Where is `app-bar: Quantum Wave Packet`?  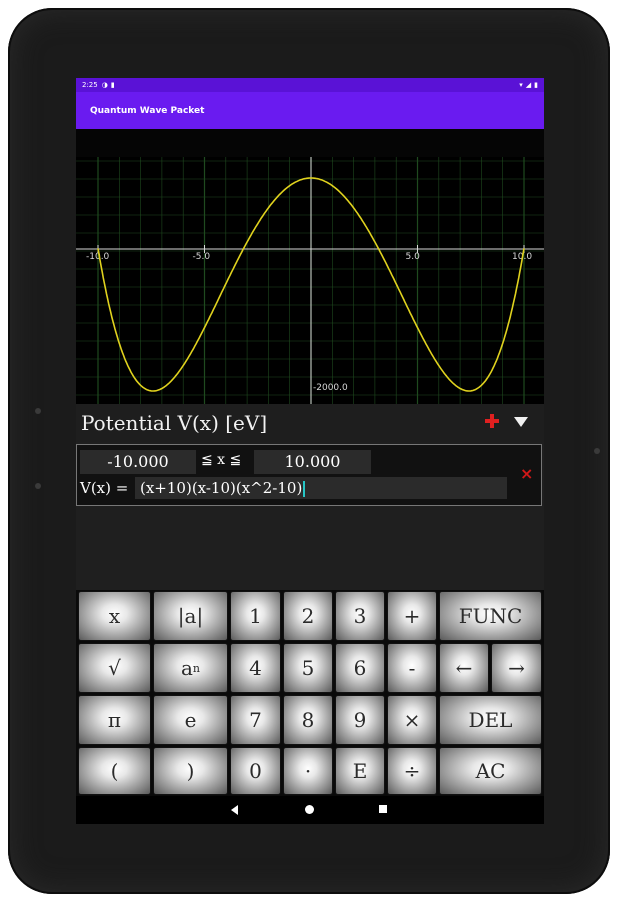 app-bar: Quantum Wave Packet is located at coordinates (310, 110).